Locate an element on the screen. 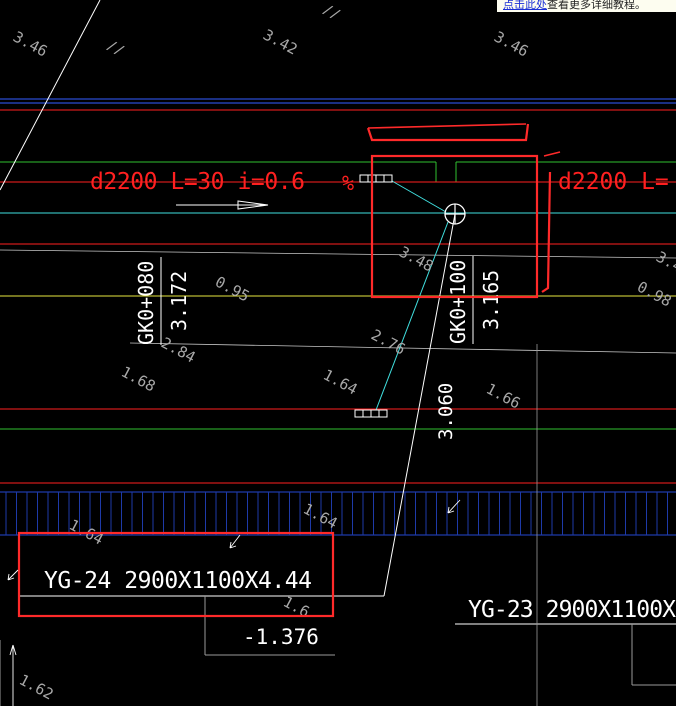 The height and width of the screenshot is (706, 676). inlet-symbol-bottom is located at coordinates (371, 413).